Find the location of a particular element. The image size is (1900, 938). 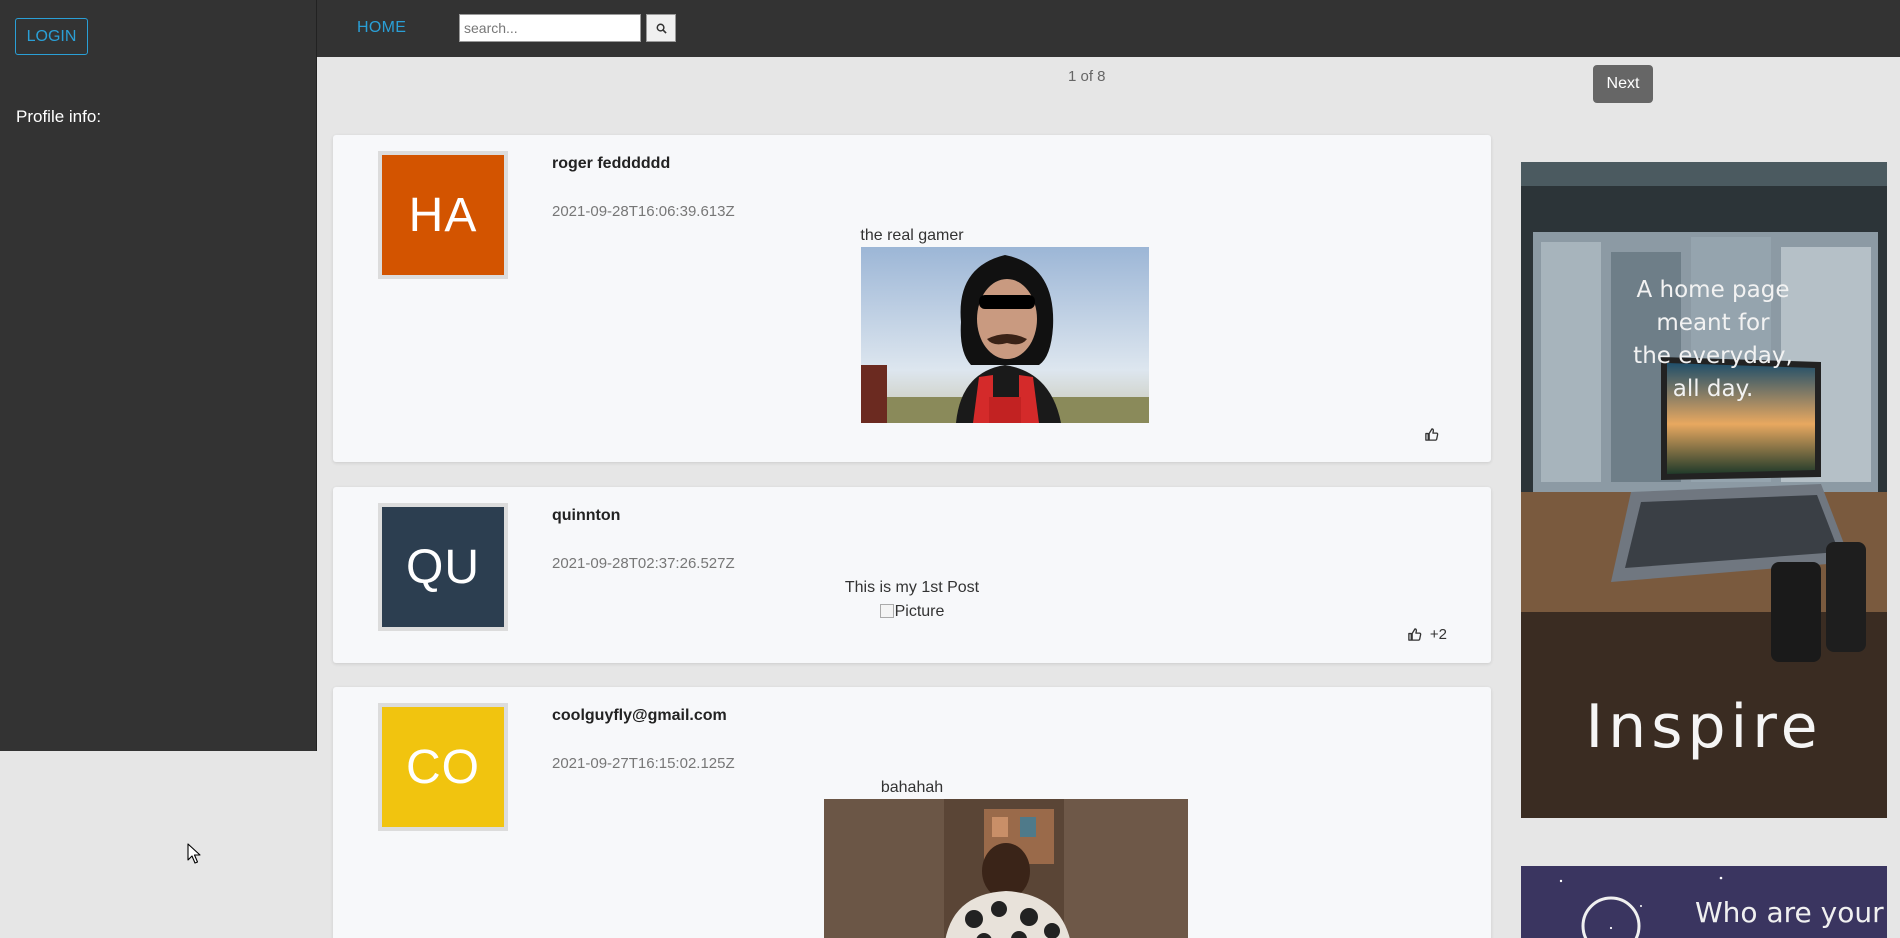

post-timestamp: 2021-09-28T02:37:26.527Z is located at coordinates (643, 563).